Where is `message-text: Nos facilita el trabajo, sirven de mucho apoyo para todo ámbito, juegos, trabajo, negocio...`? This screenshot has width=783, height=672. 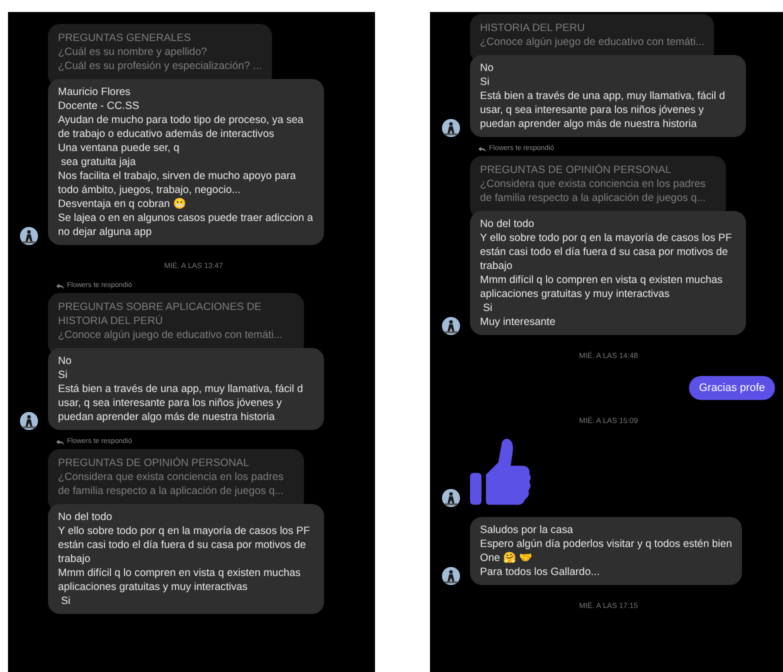 message-text: Nos facilita el trabajo, sirven de mucho apoyo para todo ámbito, juegos, trabajo, negocio... is located at coordinates (177, 183).